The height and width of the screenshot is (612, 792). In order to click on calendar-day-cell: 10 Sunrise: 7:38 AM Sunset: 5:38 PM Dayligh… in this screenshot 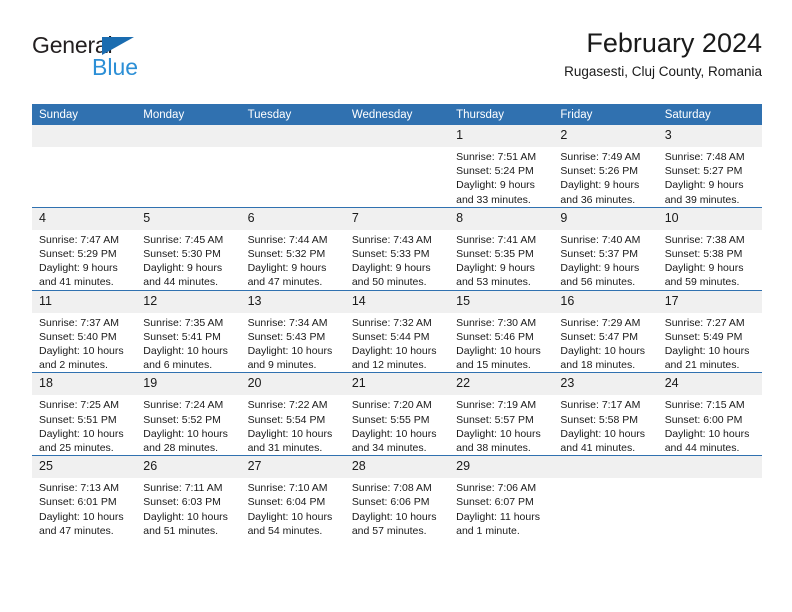, I will do `click(709, 248)`.